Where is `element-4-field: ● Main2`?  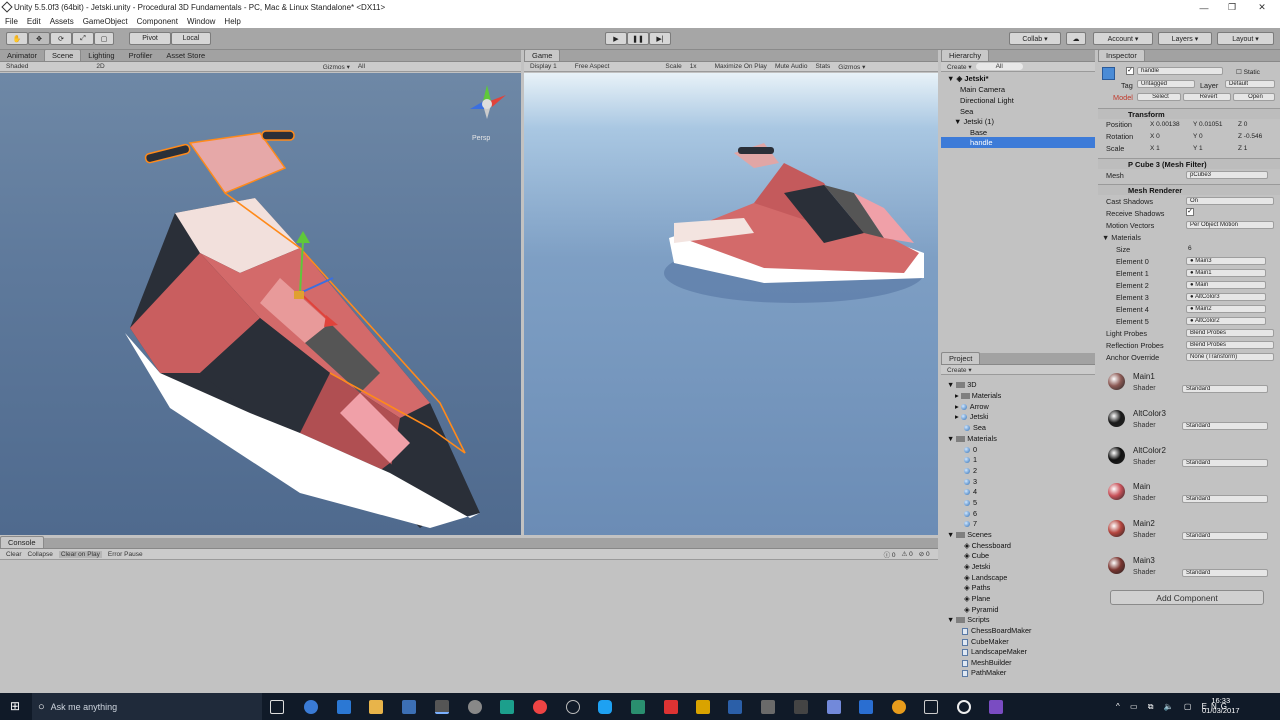
element-4-field: ● Main2 is located at coordinates (1226, 309).